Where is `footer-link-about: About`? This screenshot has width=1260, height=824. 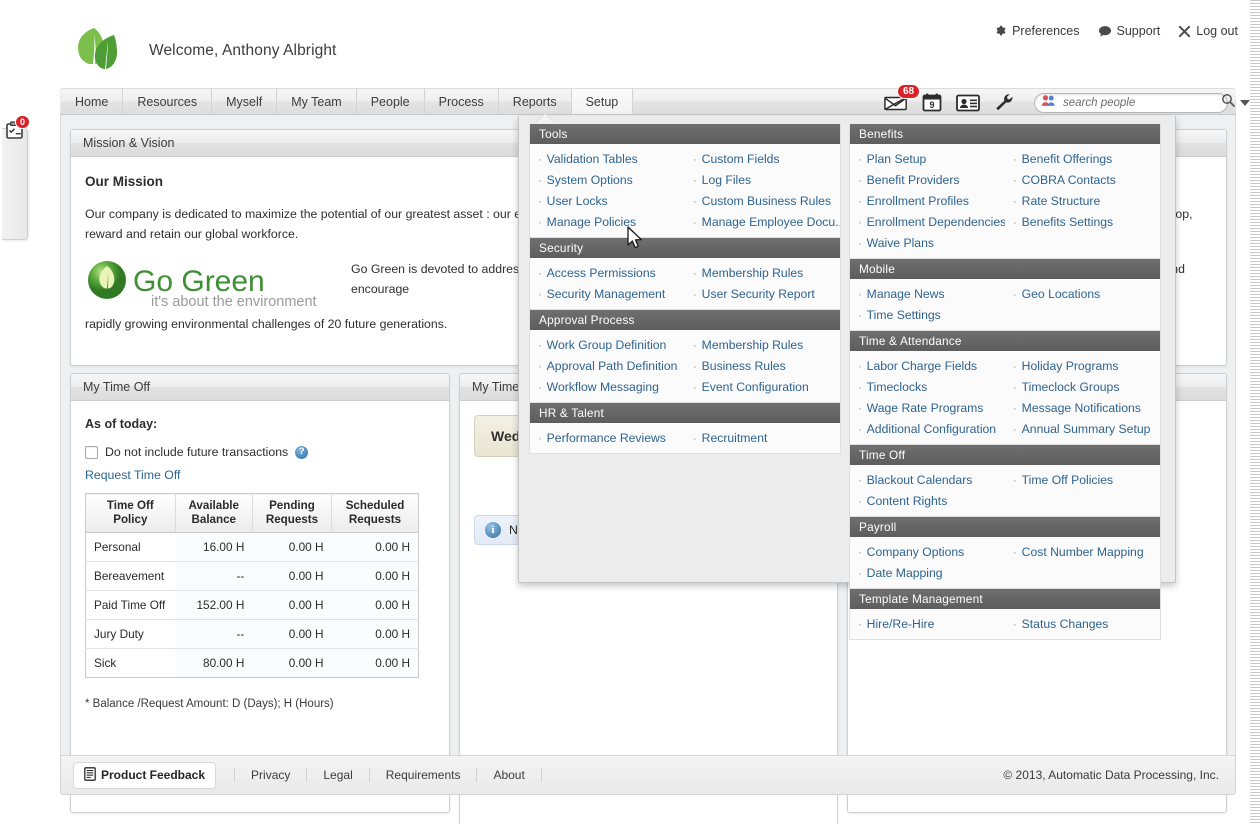
footer-link-about: About is located at coordinates (509, 775).